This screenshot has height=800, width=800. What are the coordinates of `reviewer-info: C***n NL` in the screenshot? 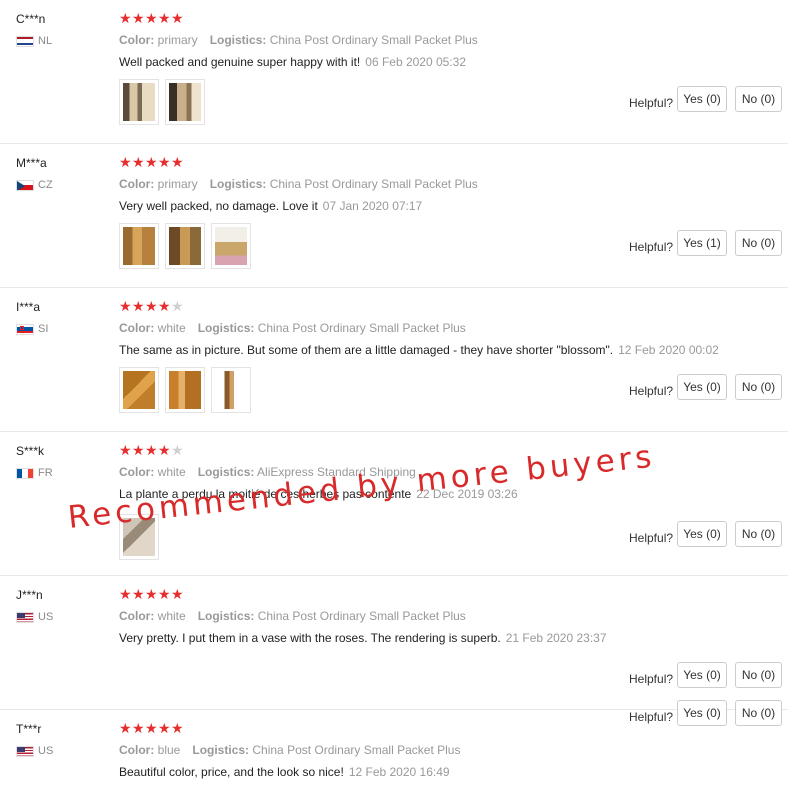 It's located at (34, 29).